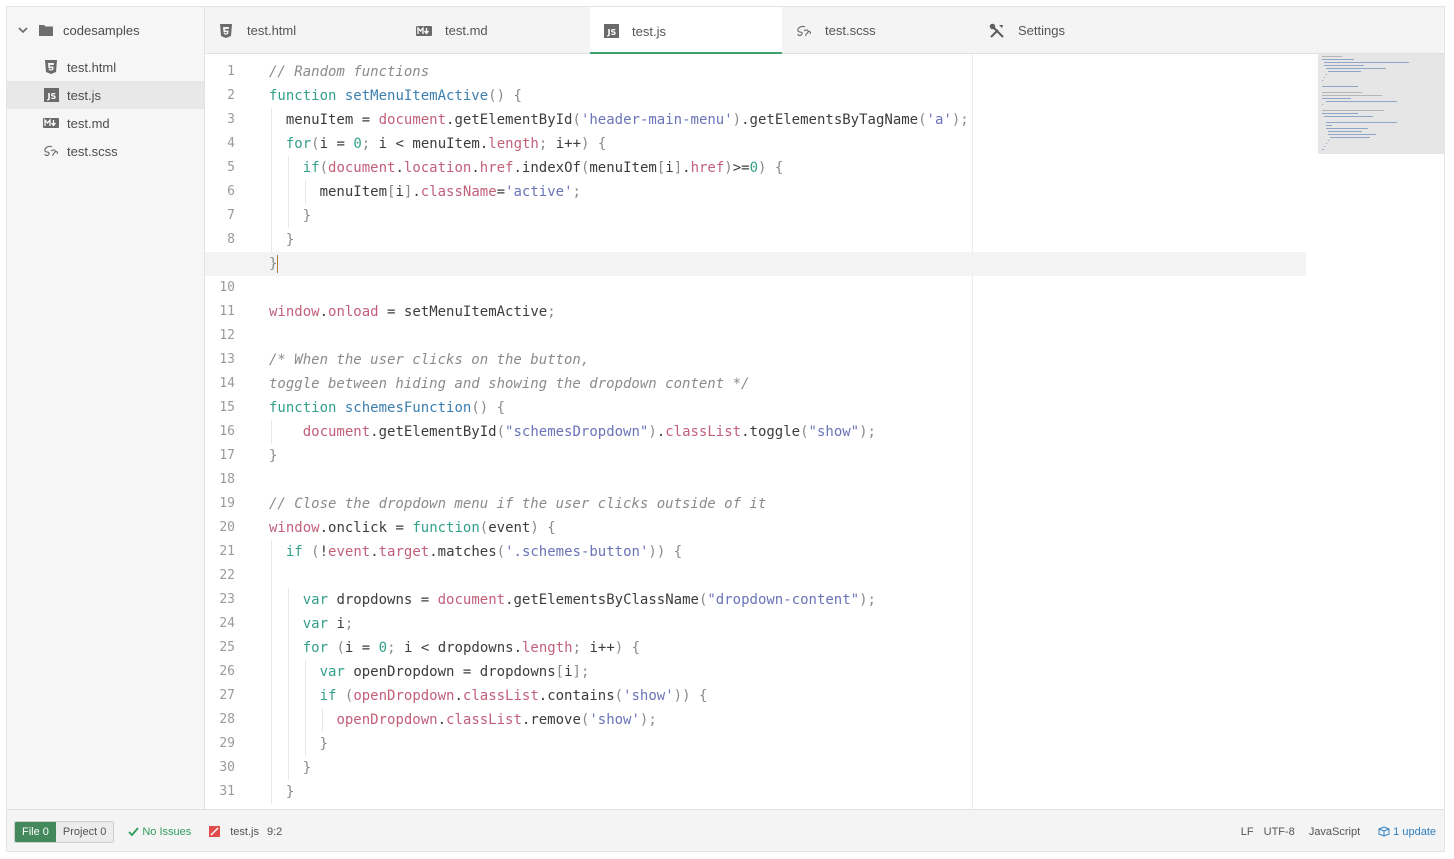 The height and width of the screenshot is (859, 1454). What do you see at coordinates (220, 552) in the screenshot?
I see `line-number: 21` at bounding box center [220, 552].